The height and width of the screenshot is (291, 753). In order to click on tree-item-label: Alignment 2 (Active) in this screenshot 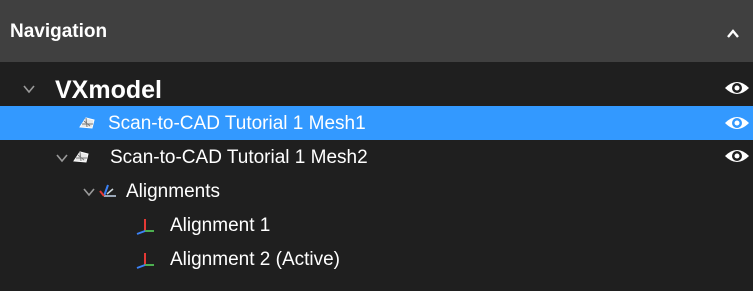, I will do `click(255, 259)`.